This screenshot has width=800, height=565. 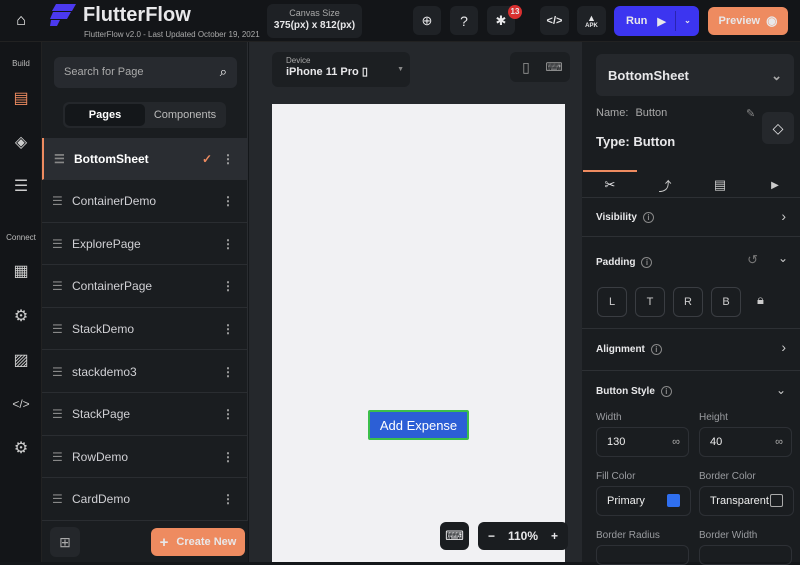 I want to click on apk-button: ▲ APK, so click(x=591, y=20).